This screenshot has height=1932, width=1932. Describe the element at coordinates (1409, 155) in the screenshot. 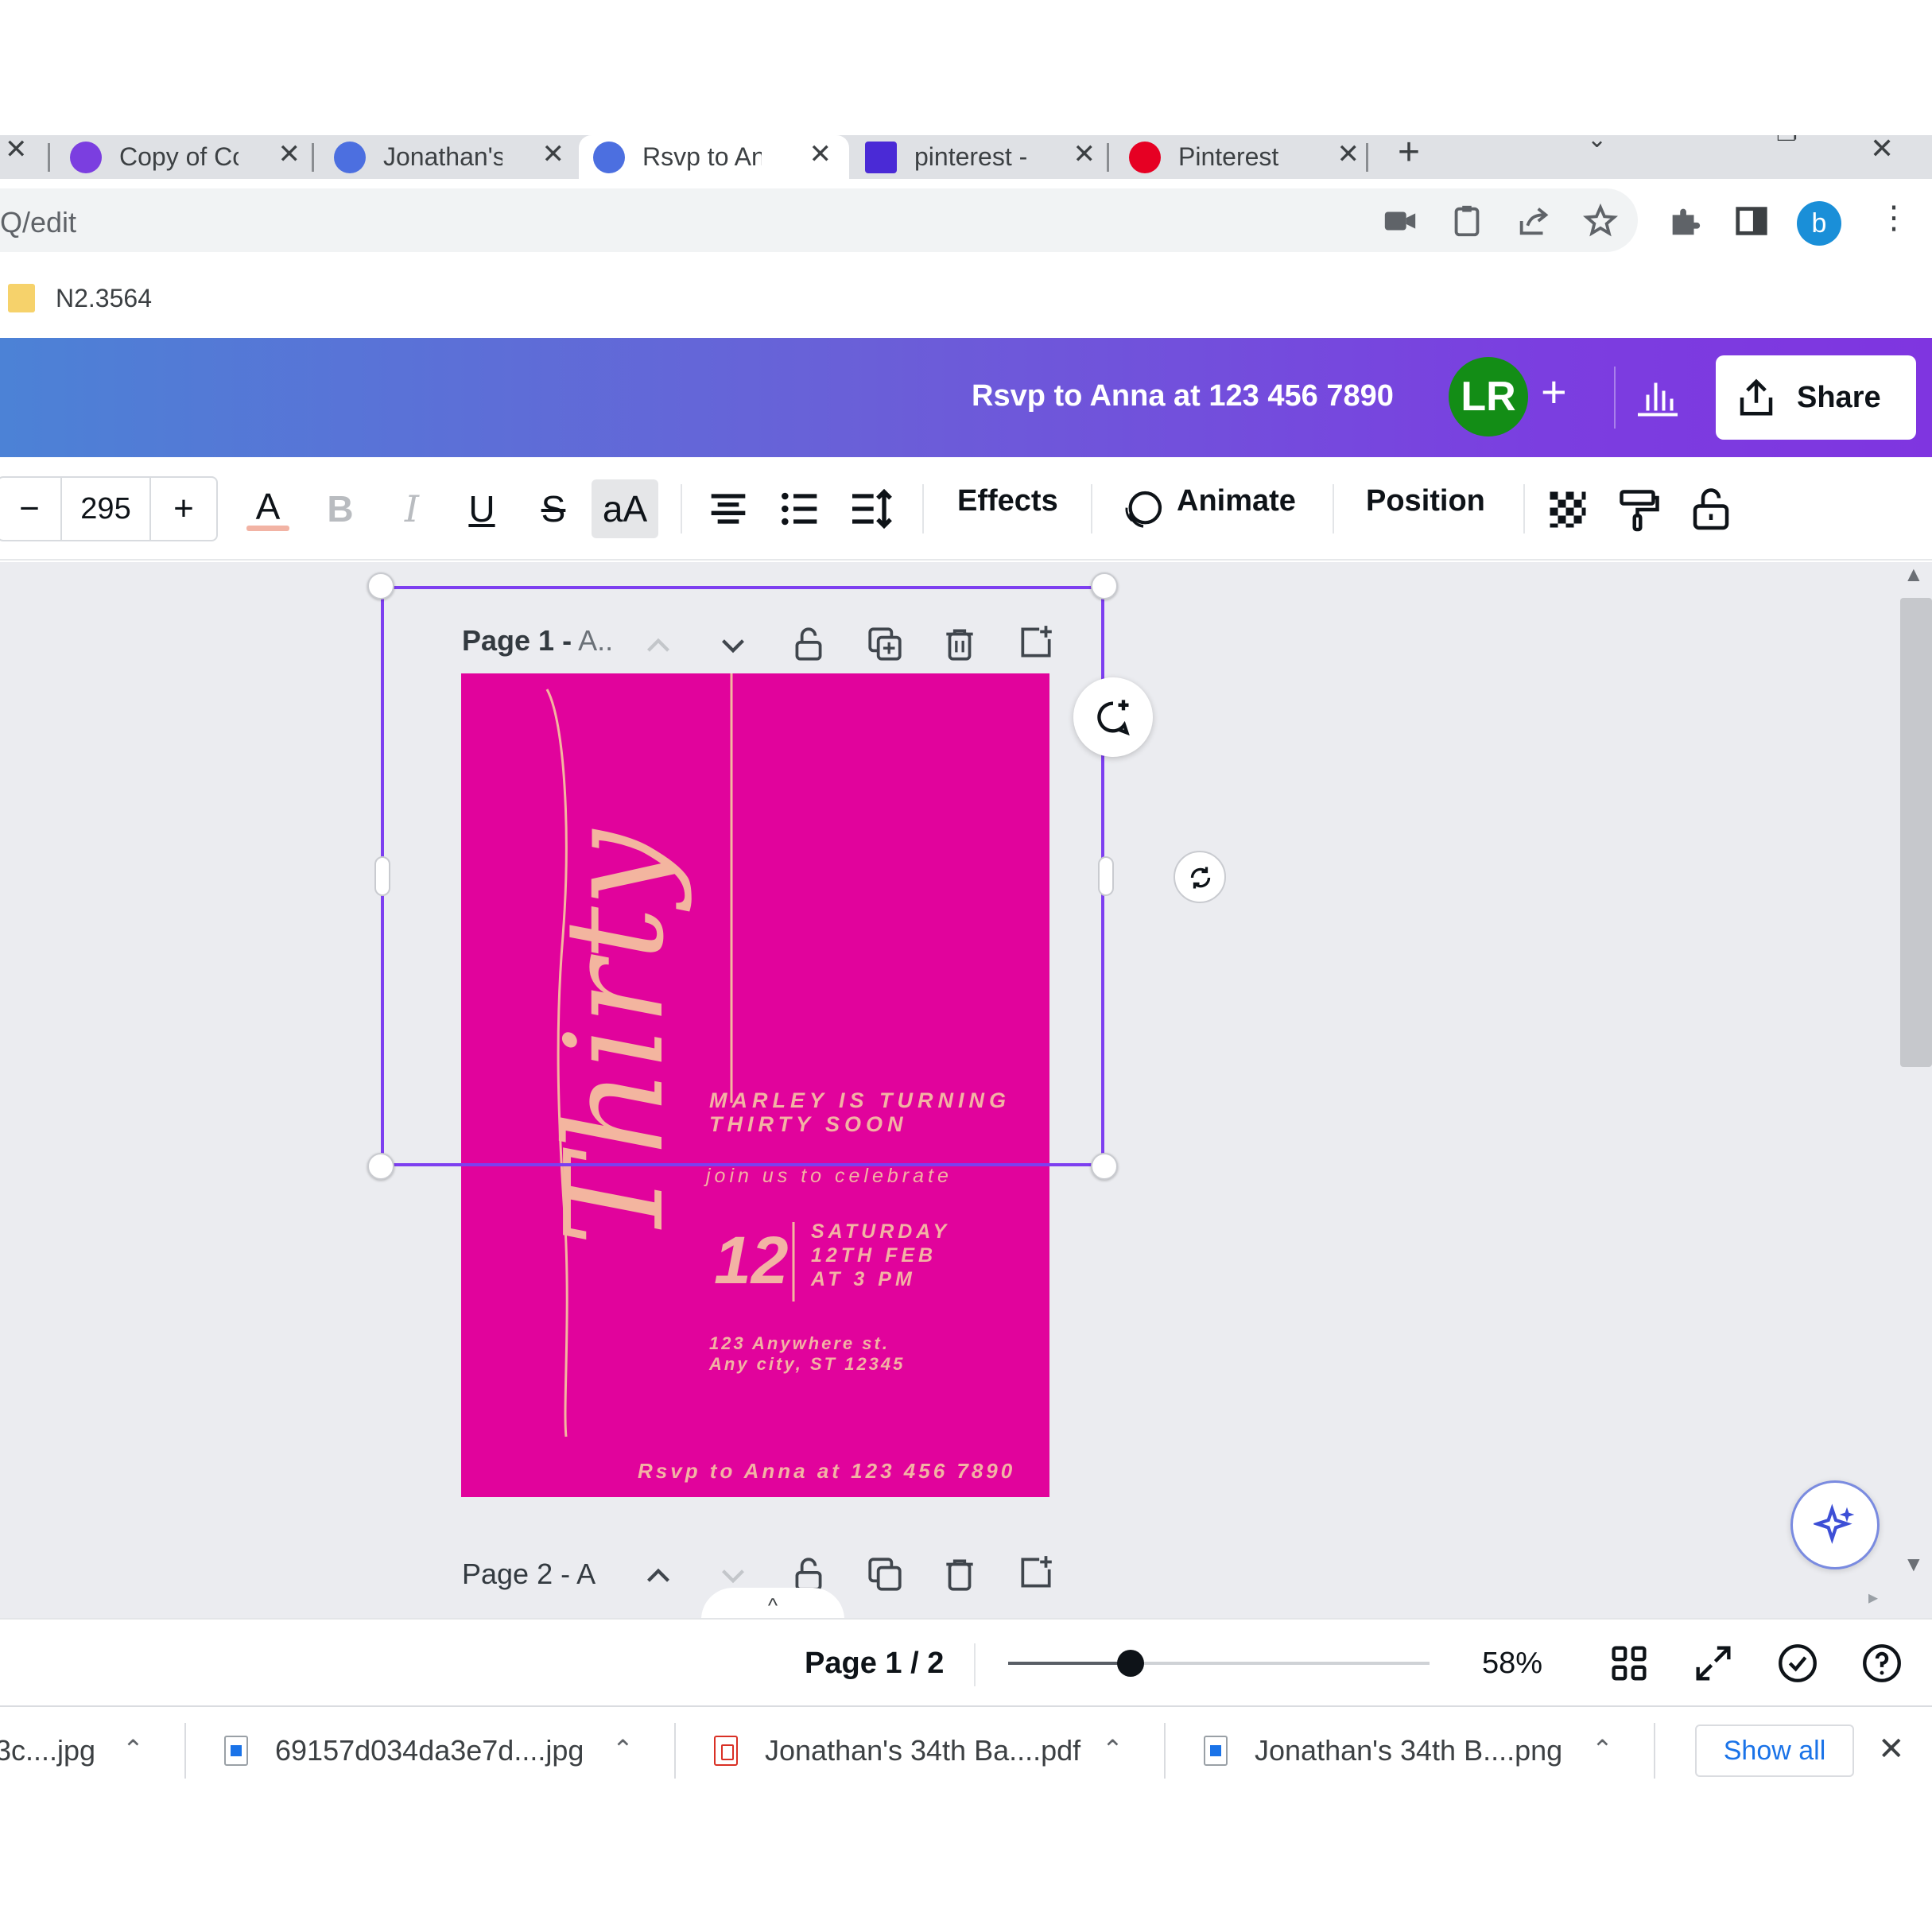

I see `new-tab-icon: +` at that location.